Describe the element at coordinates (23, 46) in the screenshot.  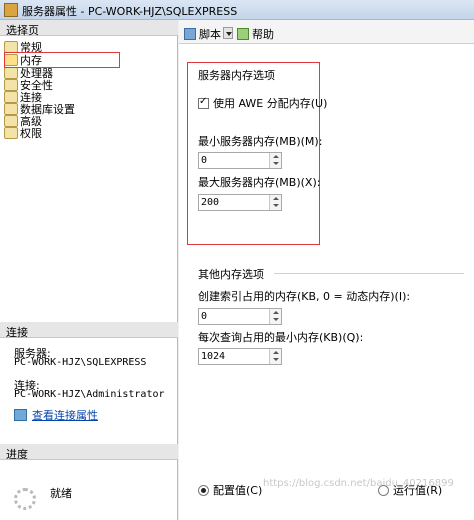
I see `page-general: 常规` at that location.